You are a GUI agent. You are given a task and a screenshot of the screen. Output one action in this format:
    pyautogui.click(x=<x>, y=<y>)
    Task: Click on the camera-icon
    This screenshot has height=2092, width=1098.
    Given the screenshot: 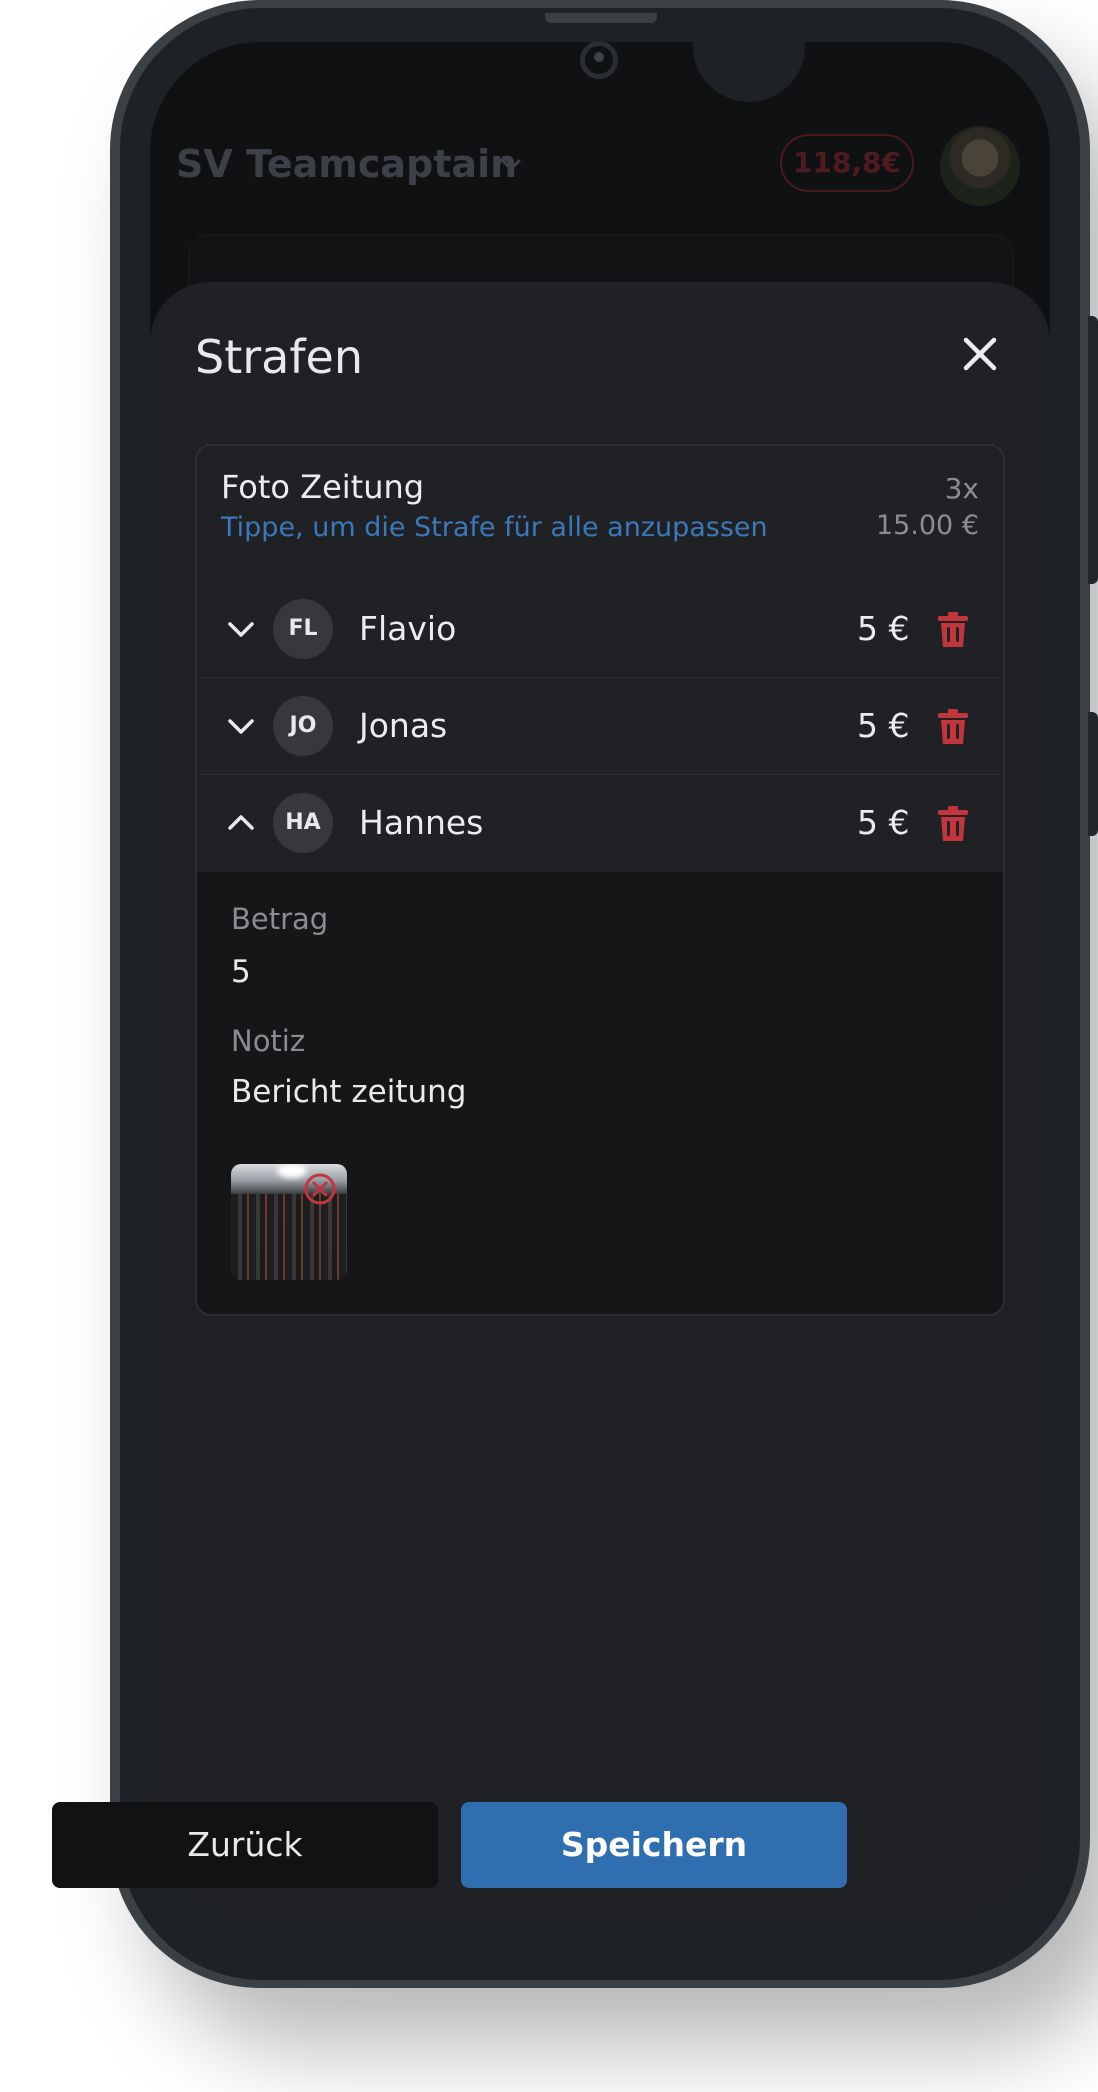 What is the action you would take?
    pyautogui.click(x=599, y=60)
    